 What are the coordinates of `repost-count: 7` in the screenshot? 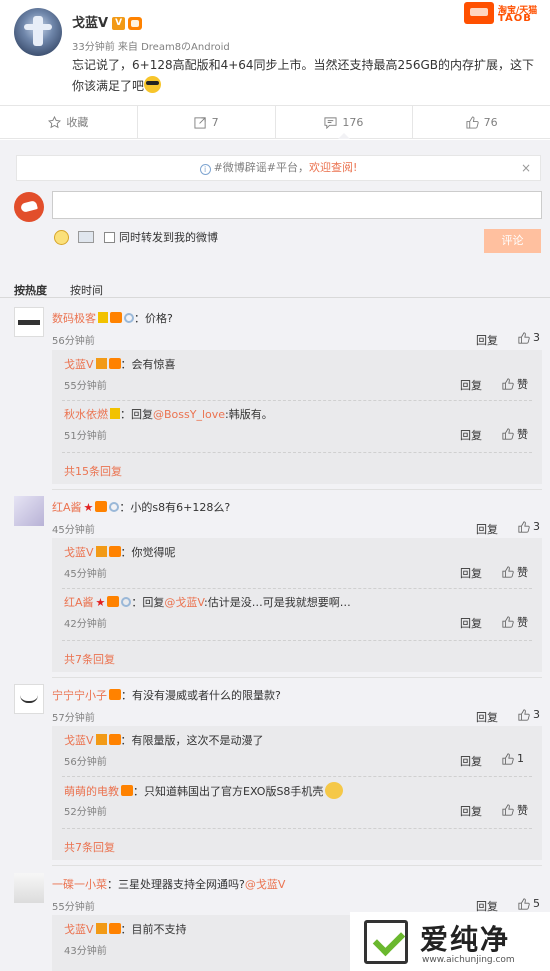 It's located at (215, 122).